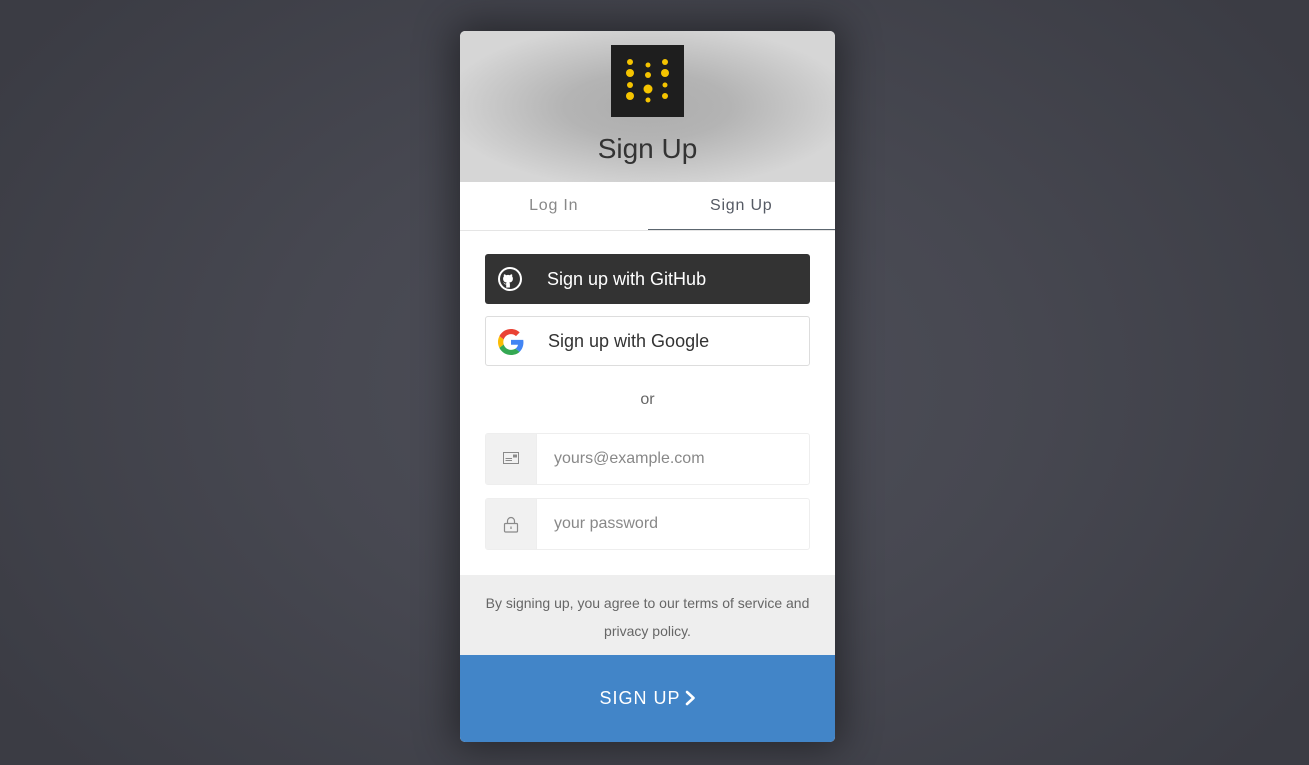 This screenshot has height=765, width=1309. Describe the element at coordinates (690, 698) in the screenshot. I see `chevron-right-icon` at that location.